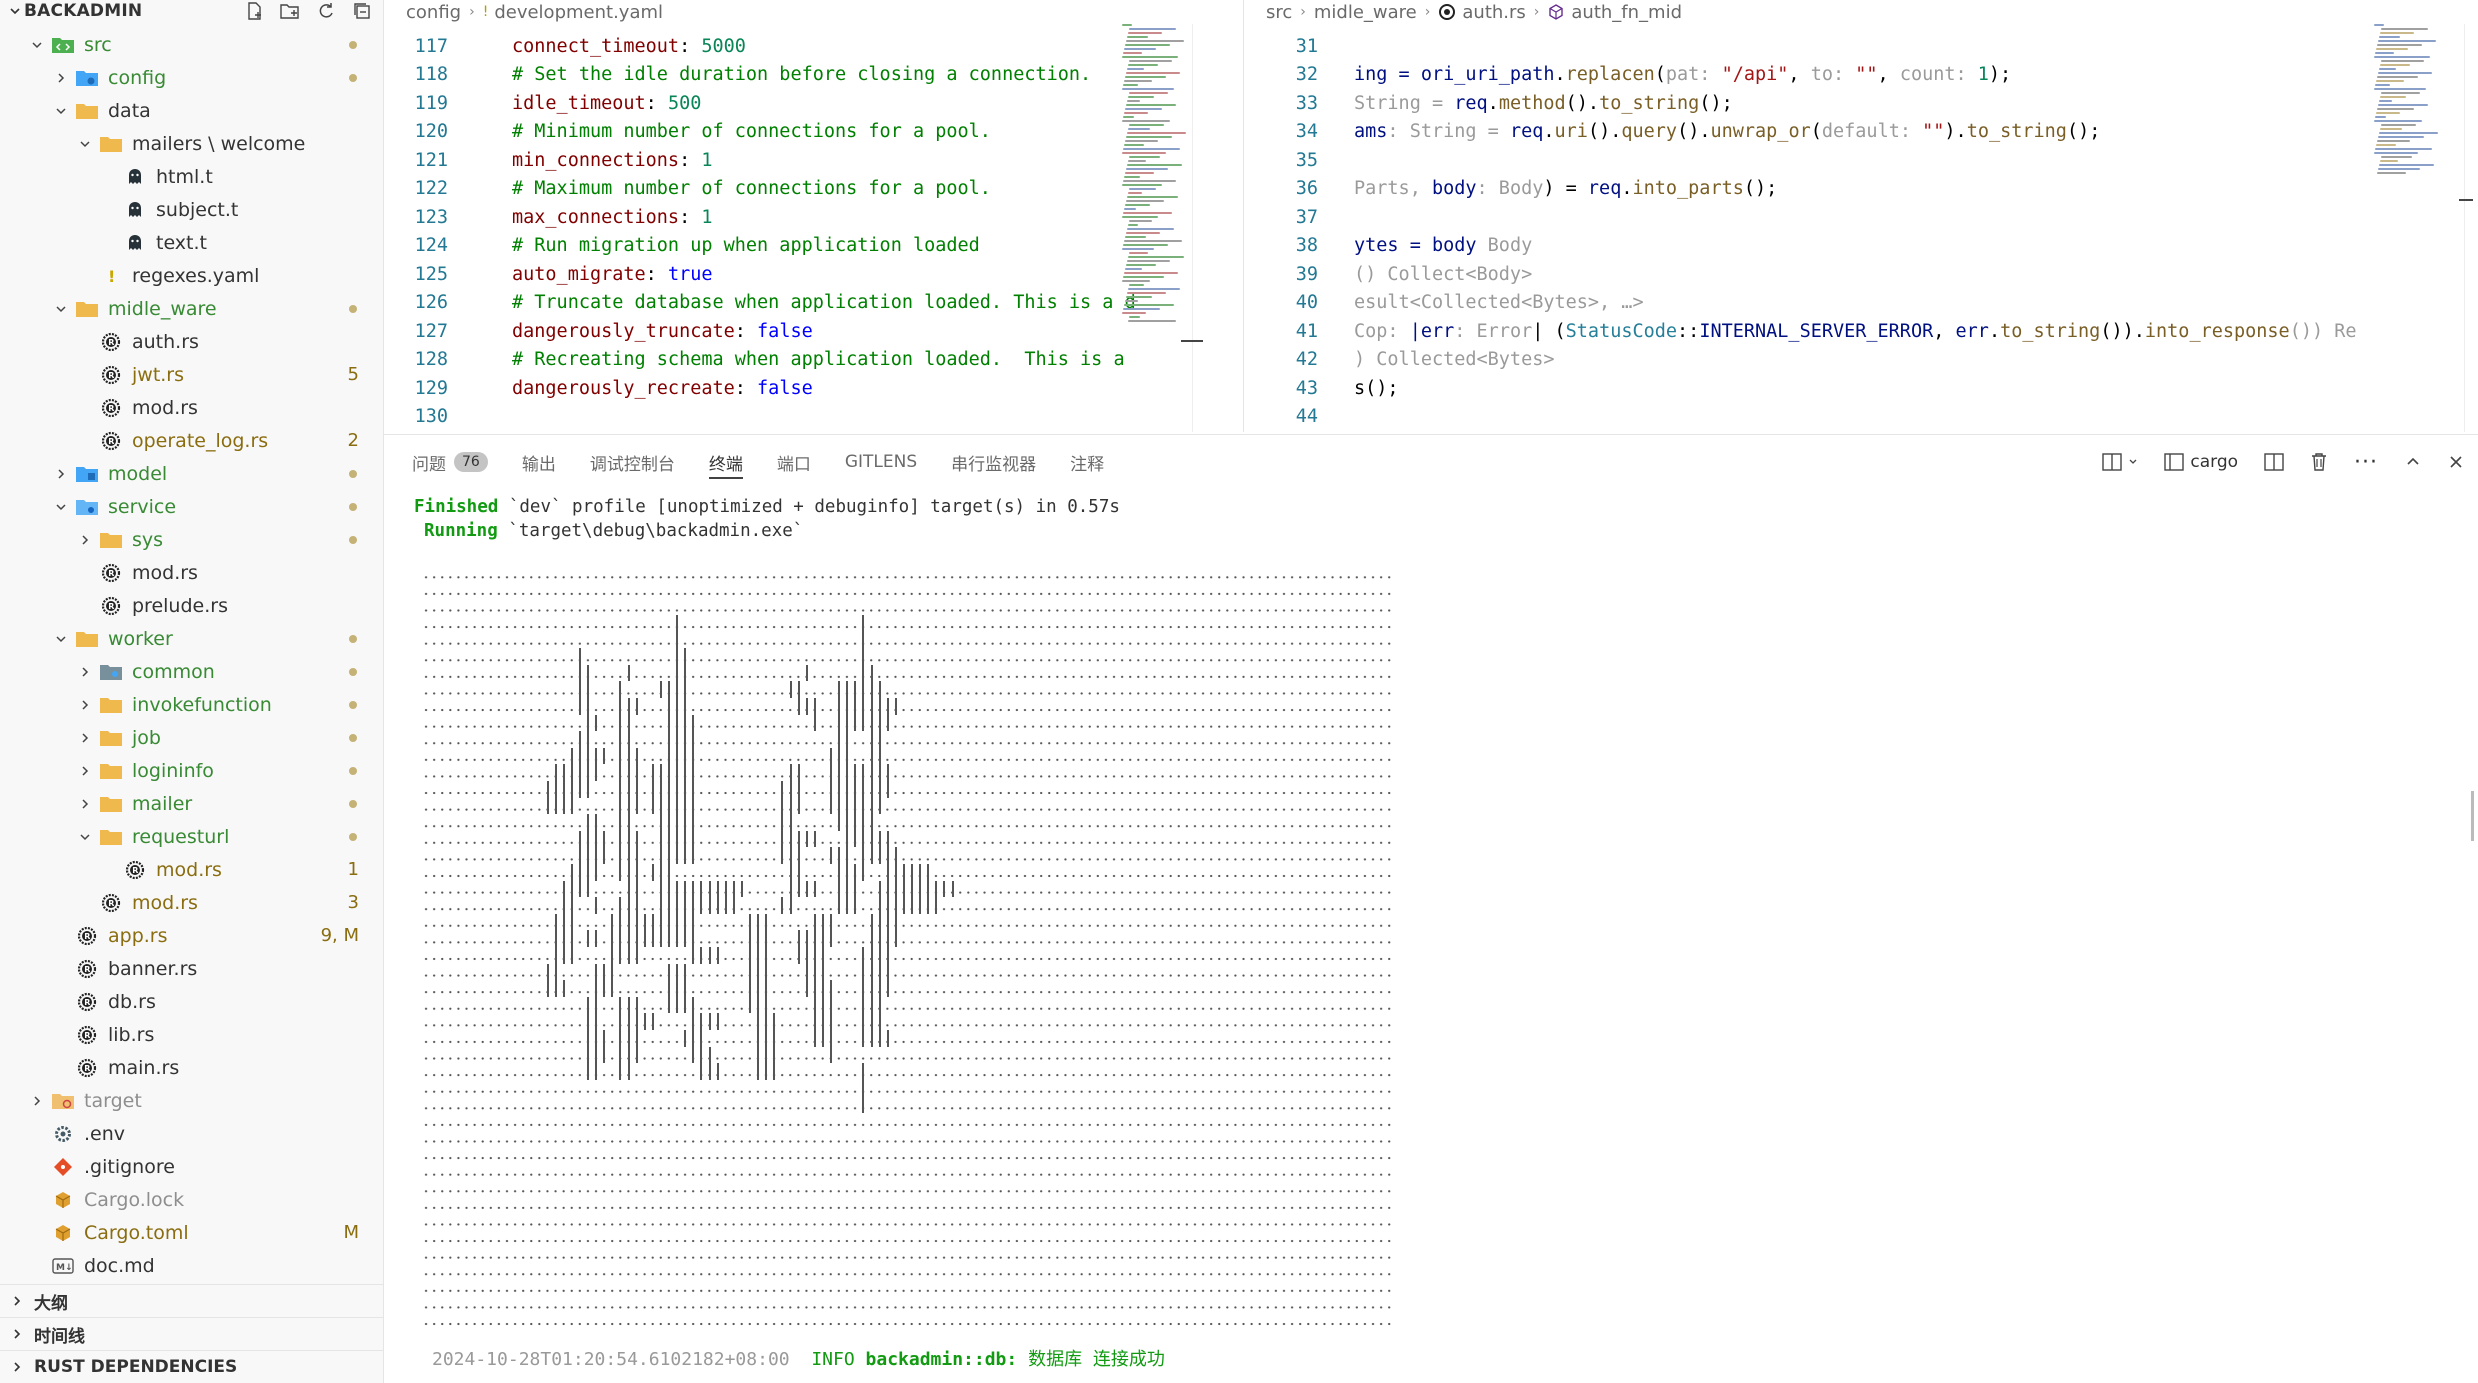 The image size is (2478, 1383). I want to click on tree-file-item: Rmod.rs 1, so click(191, 869).